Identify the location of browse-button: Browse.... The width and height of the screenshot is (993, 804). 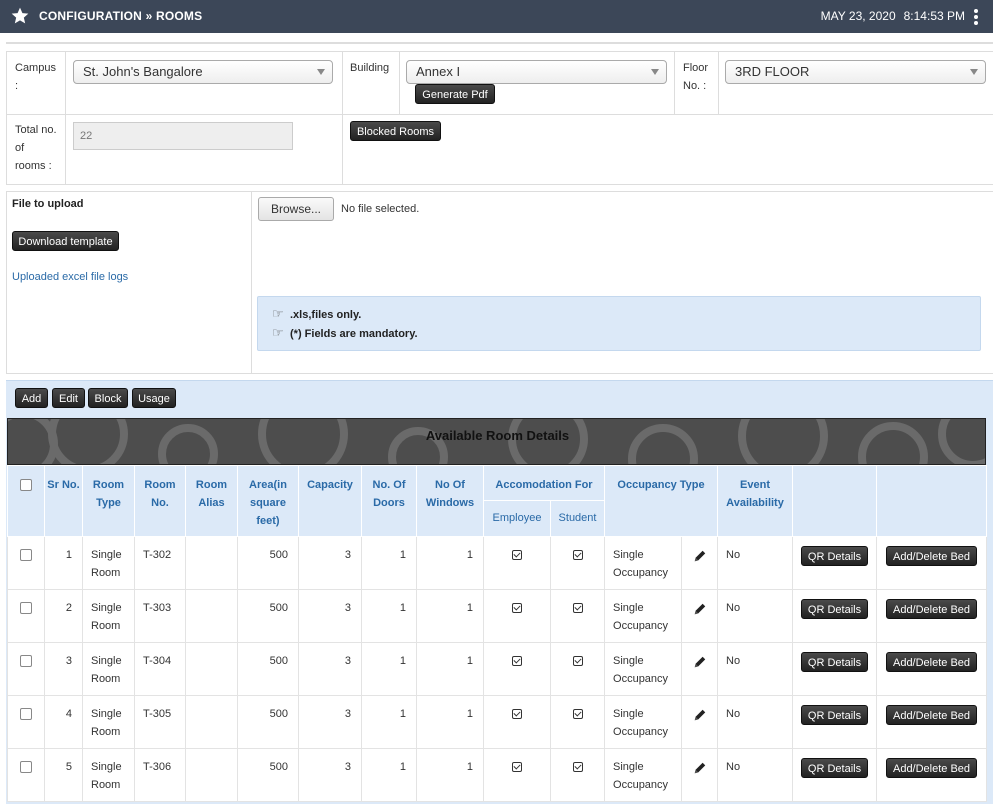
(296, 209).